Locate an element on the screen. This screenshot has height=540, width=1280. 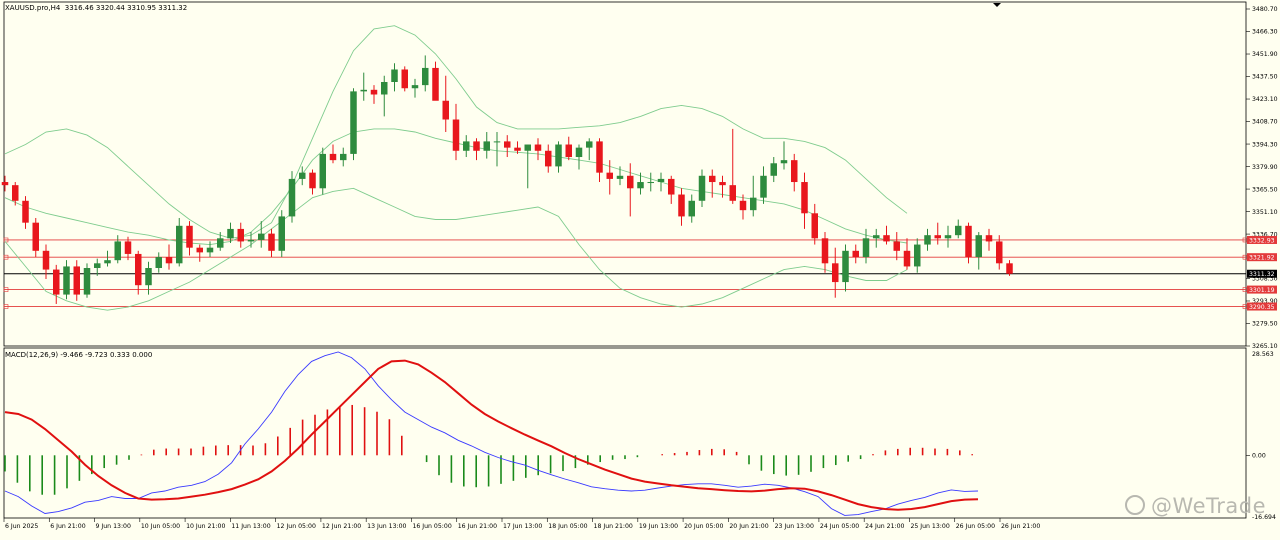
time-axis-label: 23 Jun 13:00 is located at coordinates (794, 526).